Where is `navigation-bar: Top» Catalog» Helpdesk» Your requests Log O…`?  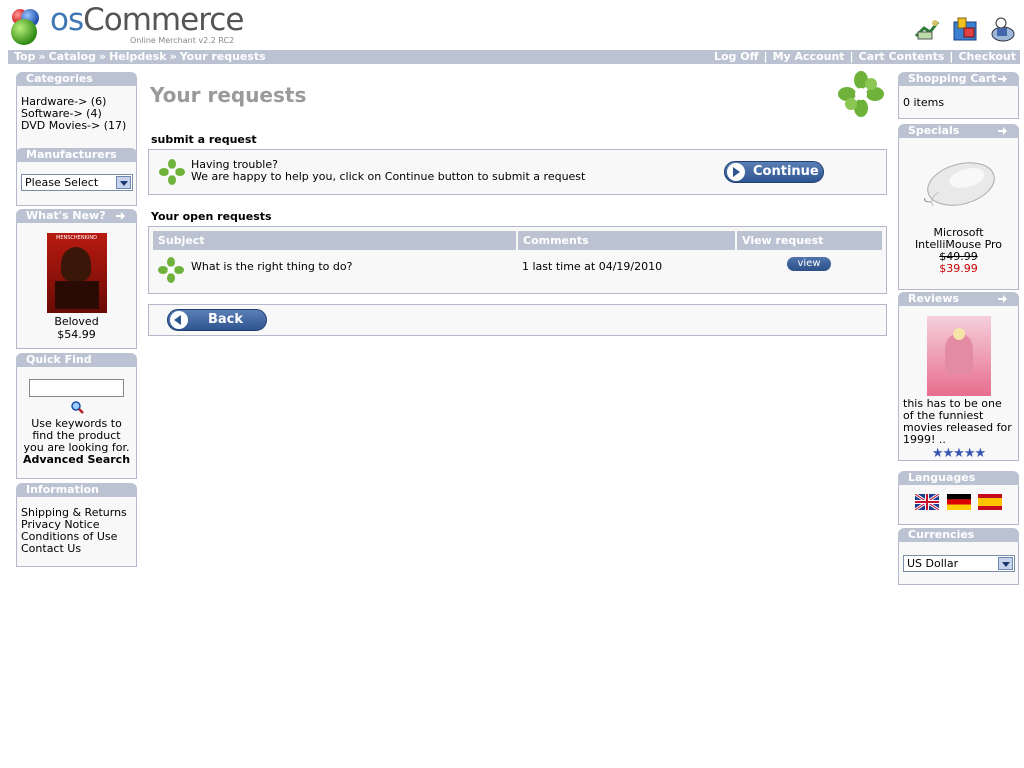 navigation-bar: Top» Catalog» Helpdesk» Your requests Log O… is located at coordinates (514, 57).